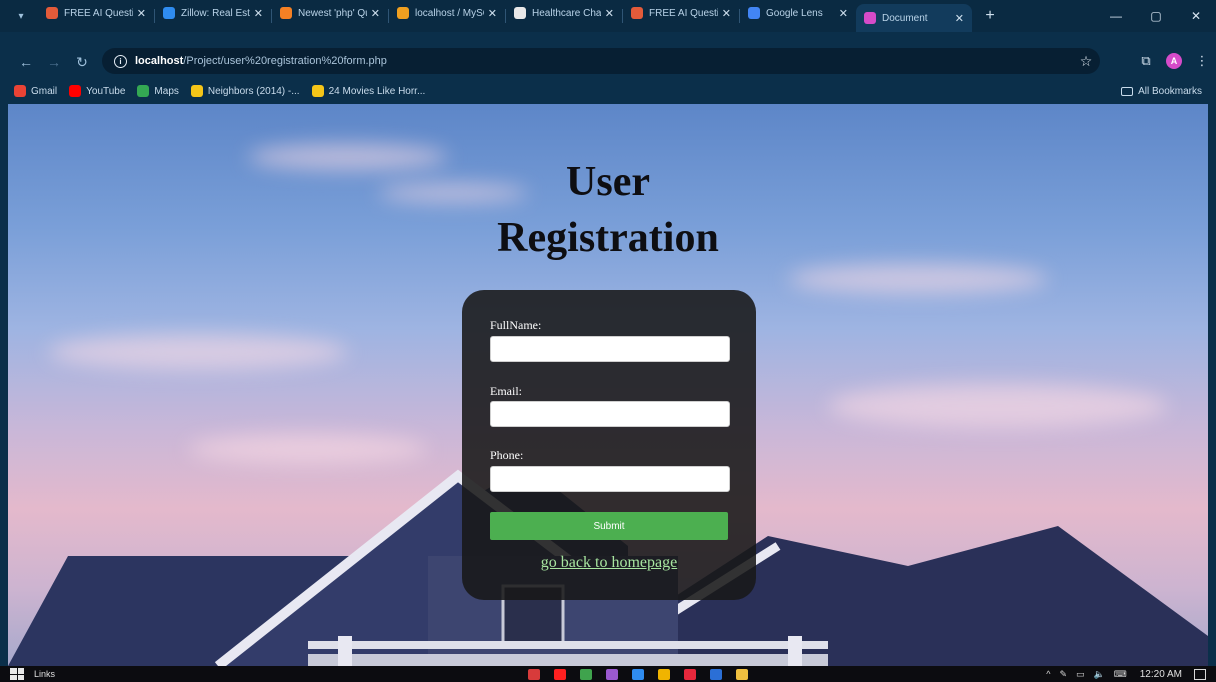  Describe the element at coordinates (1196, 16) in the screenshot. I see `close-window-icon: ✕` at that location.